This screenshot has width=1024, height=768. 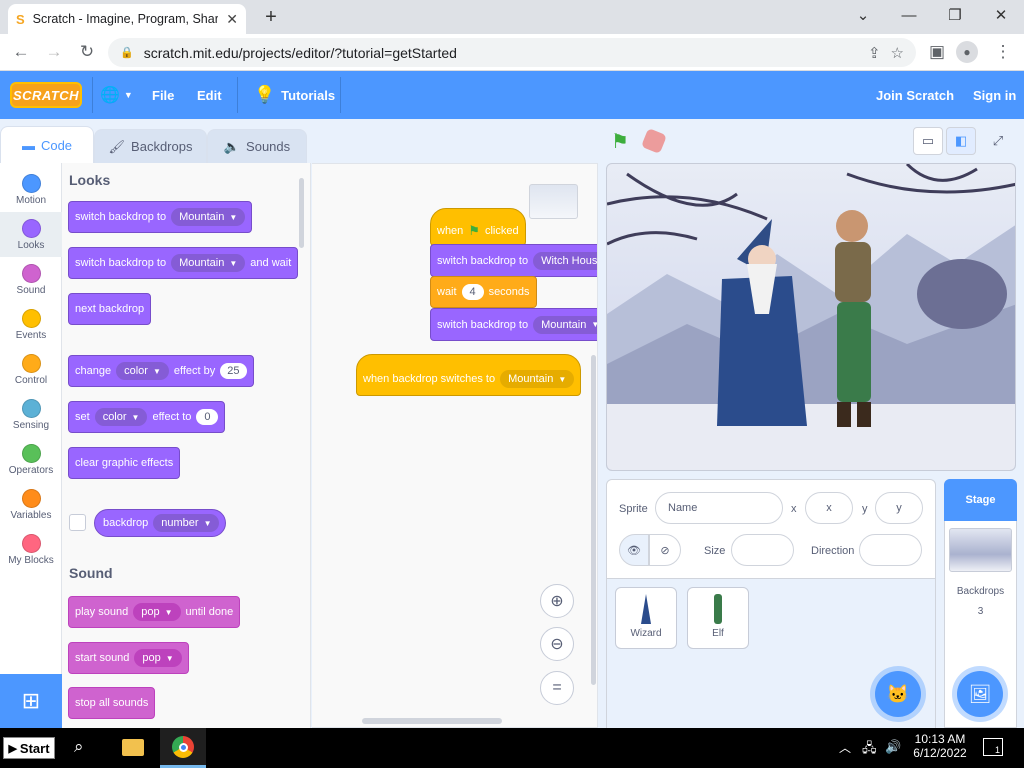 I want to click on browser-tab: S Scratch - Imagine, Program, Shar ✕, so click(x=127, y=19).